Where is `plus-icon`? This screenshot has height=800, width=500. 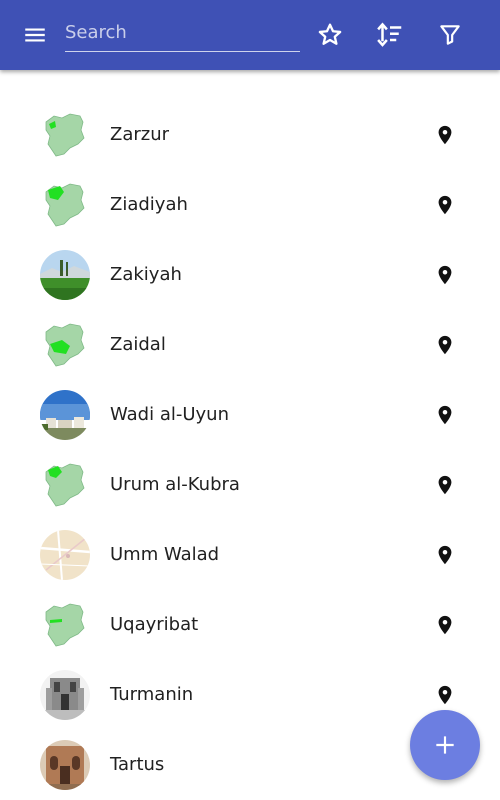 plus-icon is located at coordinates (445, 745).